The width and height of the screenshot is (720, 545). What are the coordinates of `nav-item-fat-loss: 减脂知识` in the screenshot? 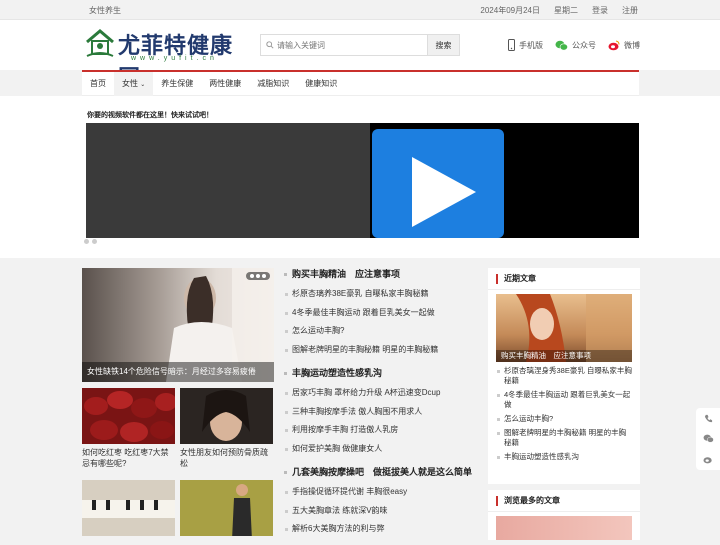 It's located at (273, 84).